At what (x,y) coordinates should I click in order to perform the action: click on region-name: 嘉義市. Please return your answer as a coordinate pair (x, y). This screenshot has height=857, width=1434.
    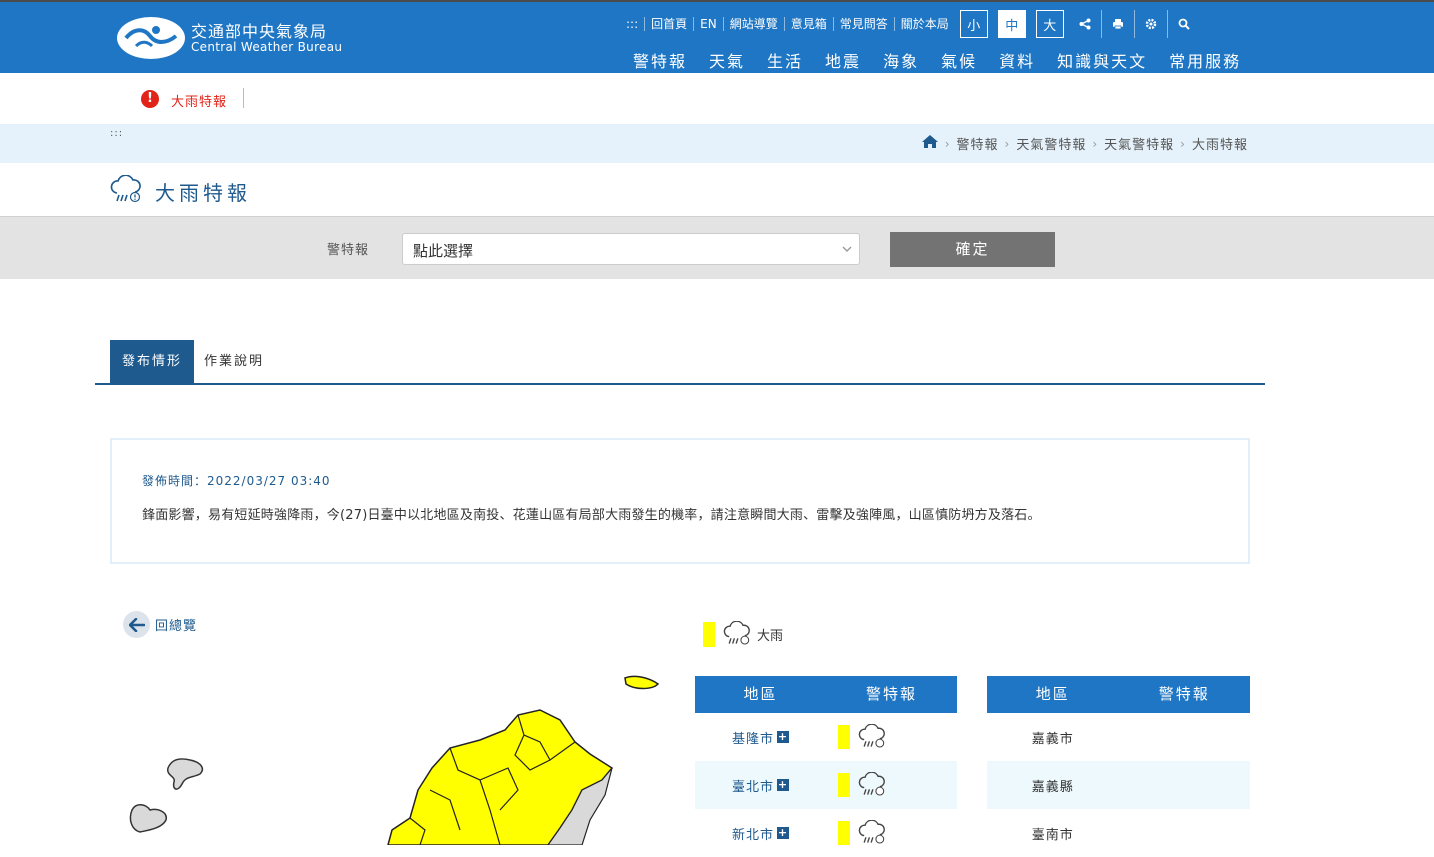
    Looking at the image, I should click on (1052, 739).